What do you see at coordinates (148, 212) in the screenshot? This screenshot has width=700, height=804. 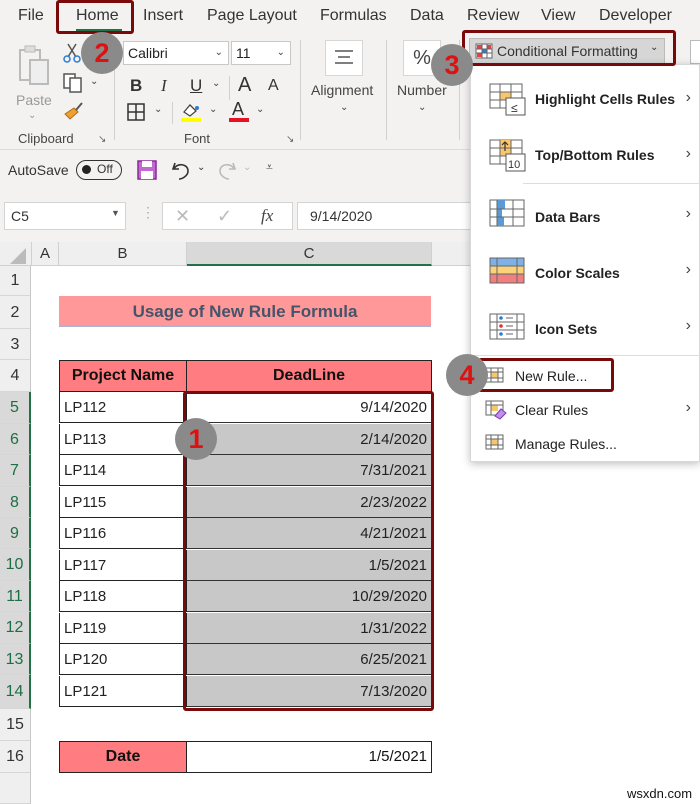 I see `formula-bar-grip-icon: ⋮` at bounding box center [148, 212].